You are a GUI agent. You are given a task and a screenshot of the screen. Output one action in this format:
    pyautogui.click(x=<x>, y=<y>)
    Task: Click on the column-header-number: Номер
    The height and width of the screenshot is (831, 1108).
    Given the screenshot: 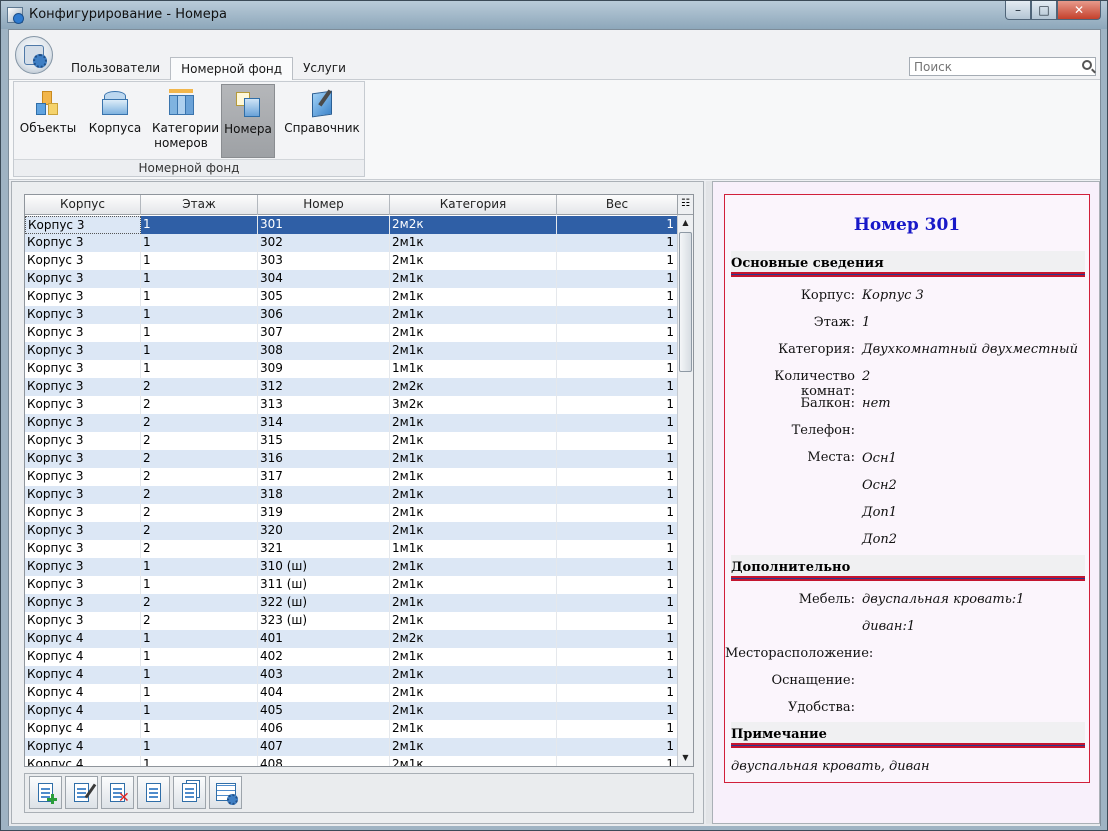 What is the action you would take?
    pyautogui.click(x=324, y=205)
    